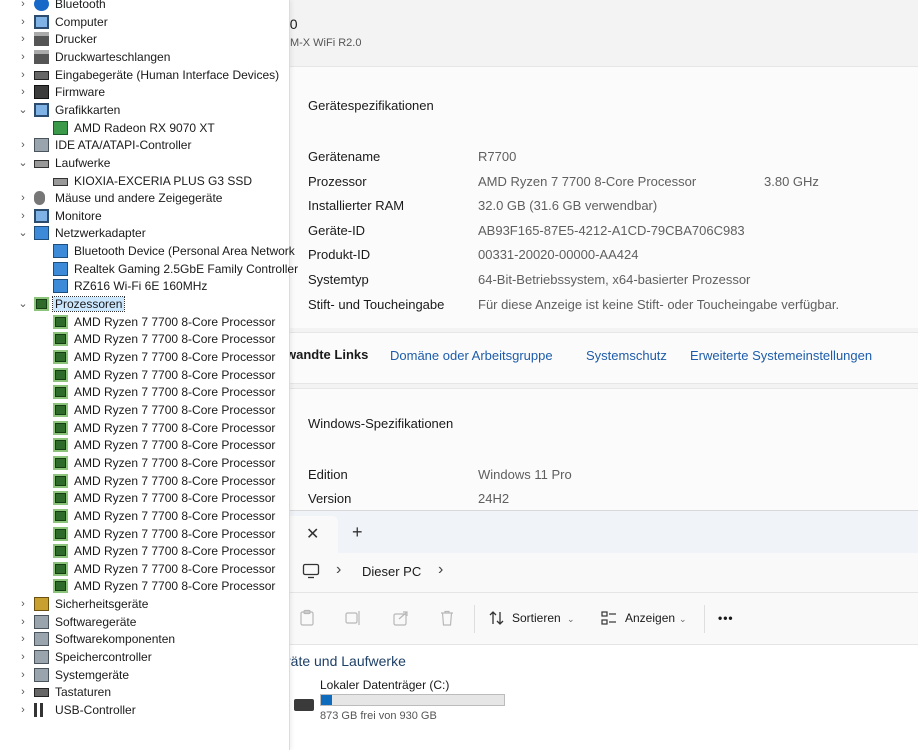 The image size is (918, 750). Describe the element at coordinates (145, 110) in the screenshot. I see `device-category: ⌄ Grafikkarten` at that location.